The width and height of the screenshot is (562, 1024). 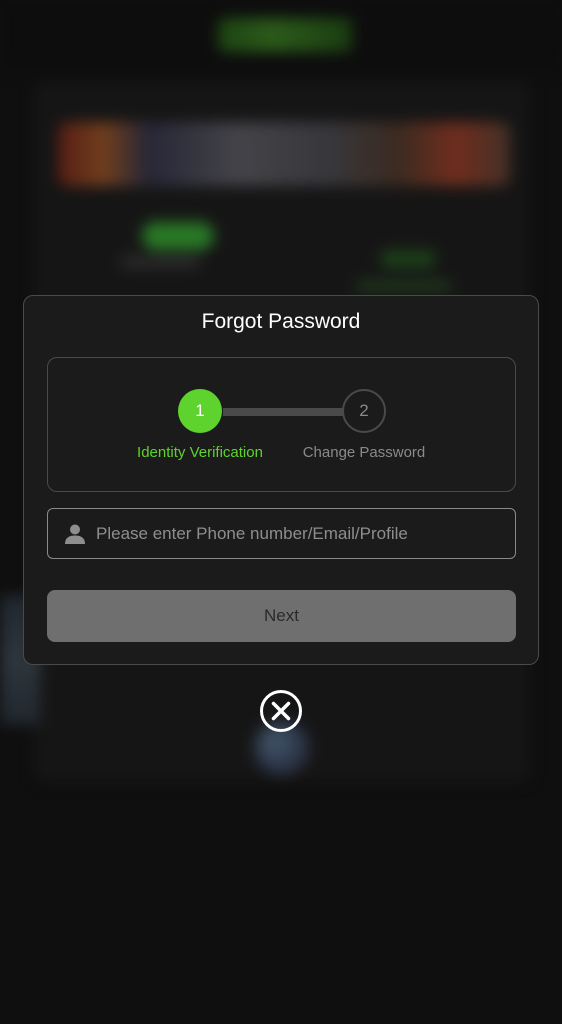 What do you see at coordinates (200, 452) in the screenshot?
I see `step-1-label: Identity Verification` at bounding box center [200, 452].